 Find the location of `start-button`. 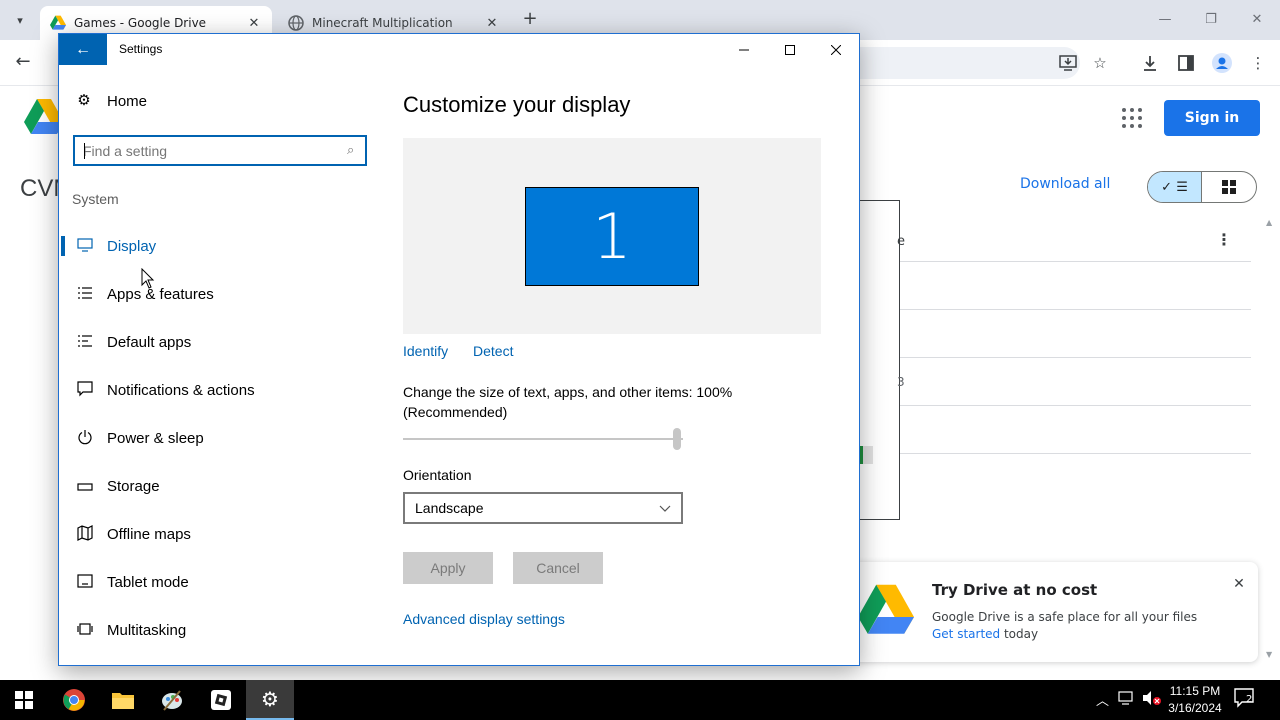

start-button is located at coordinates (24, 700).